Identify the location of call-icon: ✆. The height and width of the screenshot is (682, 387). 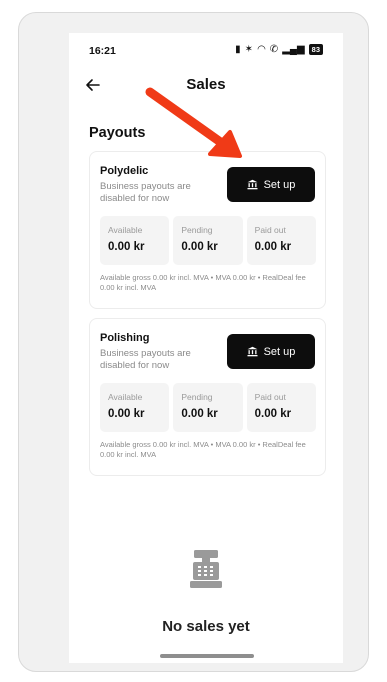
(274, 49).